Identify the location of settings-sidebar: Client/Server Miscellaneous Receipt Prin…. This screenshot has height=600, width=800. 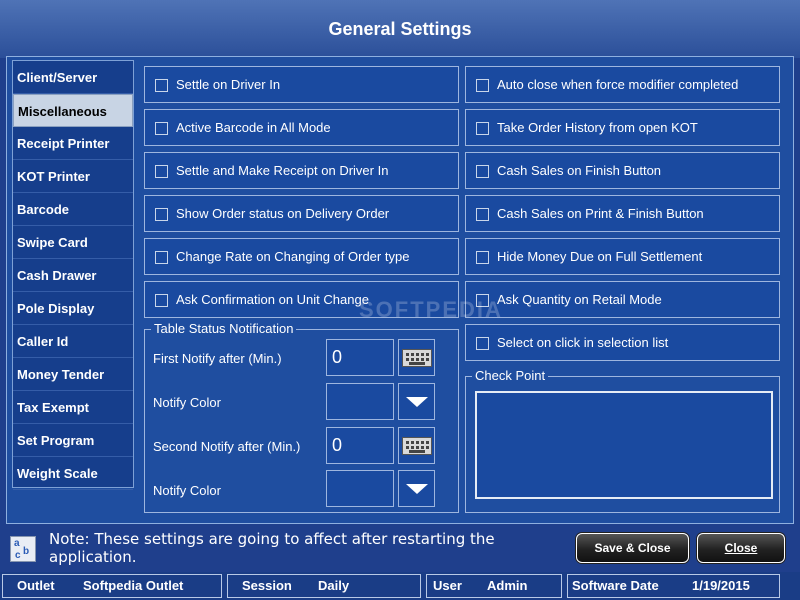
(73, 275).